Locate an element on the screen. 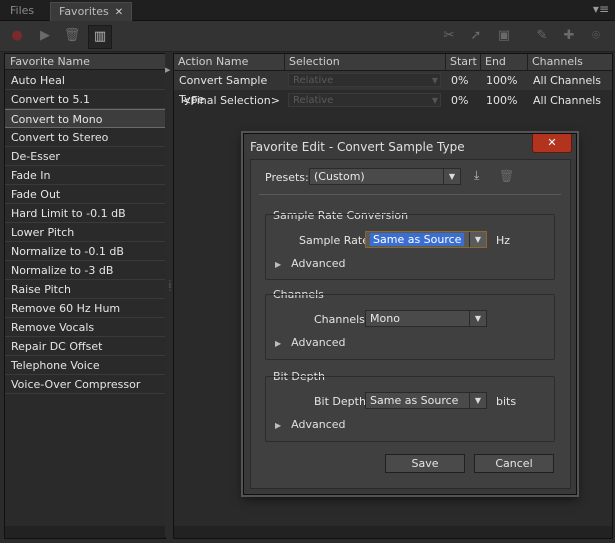 This screenshot has width=615, height=543. list-item: Voice-Over Compressor is located at coordinates (85, 384).